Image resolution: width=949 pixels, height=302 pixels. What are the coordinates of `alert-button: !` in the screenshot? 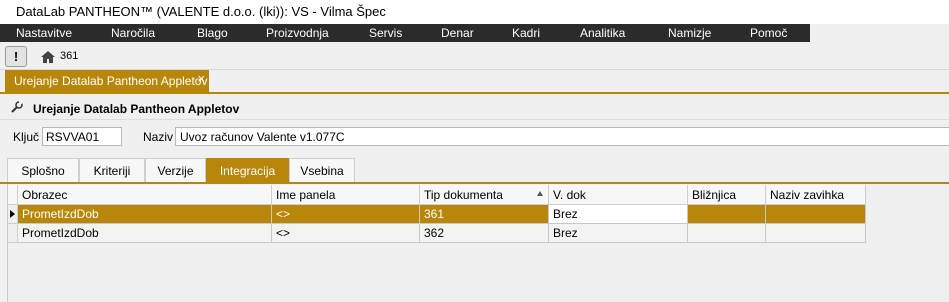 It's located at (16, 56).